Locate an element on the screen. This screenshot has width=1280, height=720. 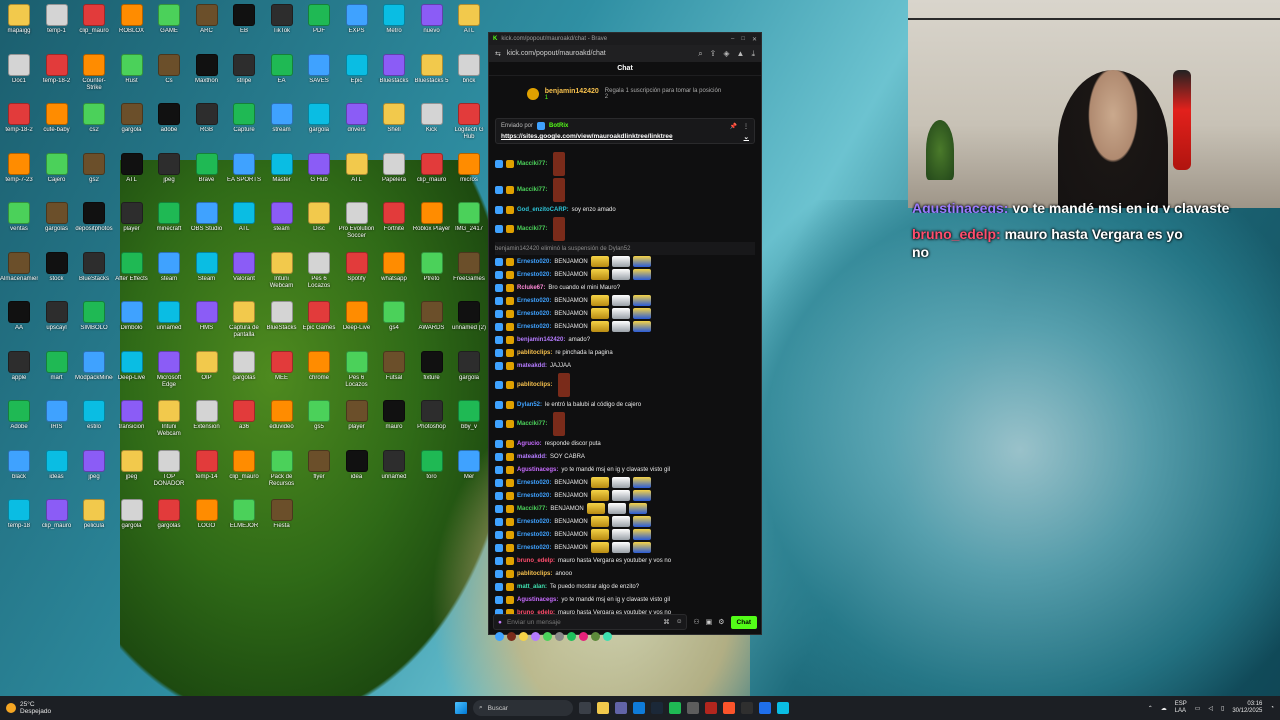
desktop-icon: Rust is located at coordinates (132, 71).